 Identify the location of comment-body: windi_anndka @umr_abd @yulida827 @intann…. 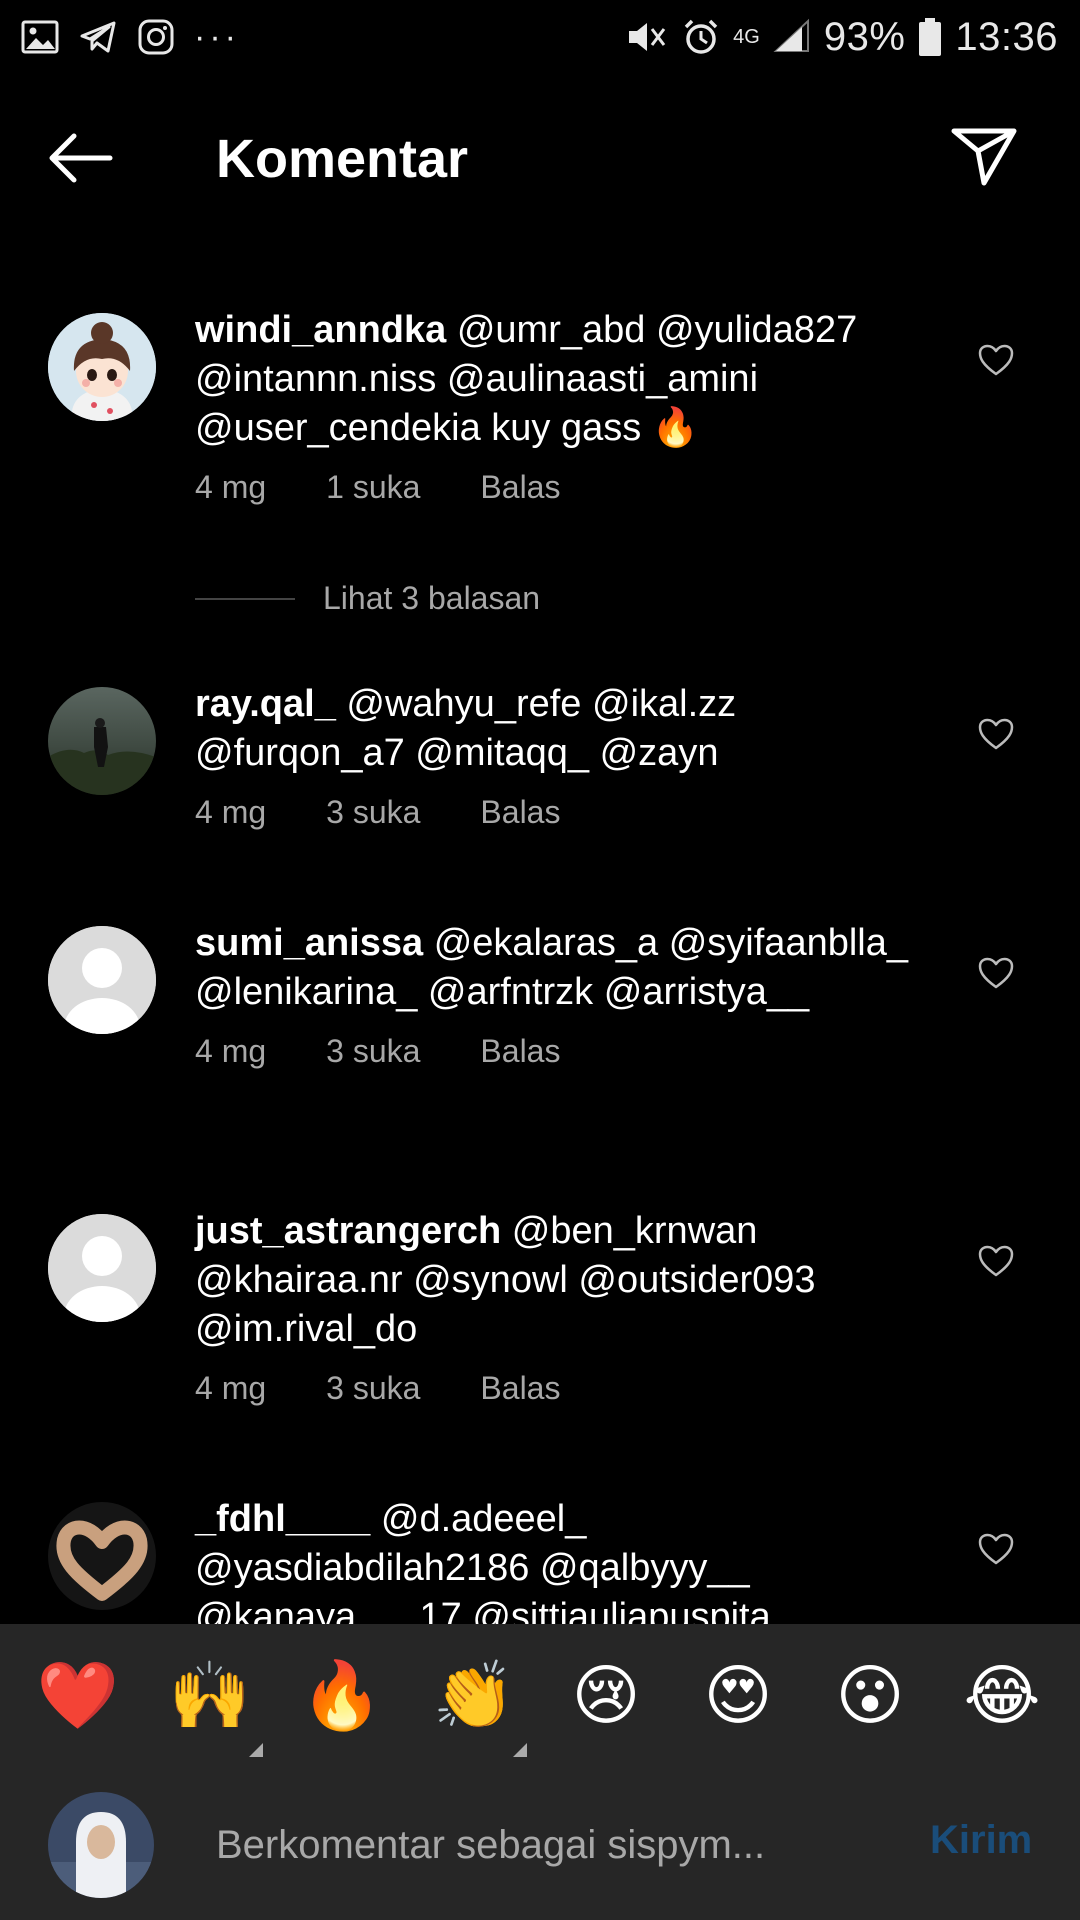
(562, 406).